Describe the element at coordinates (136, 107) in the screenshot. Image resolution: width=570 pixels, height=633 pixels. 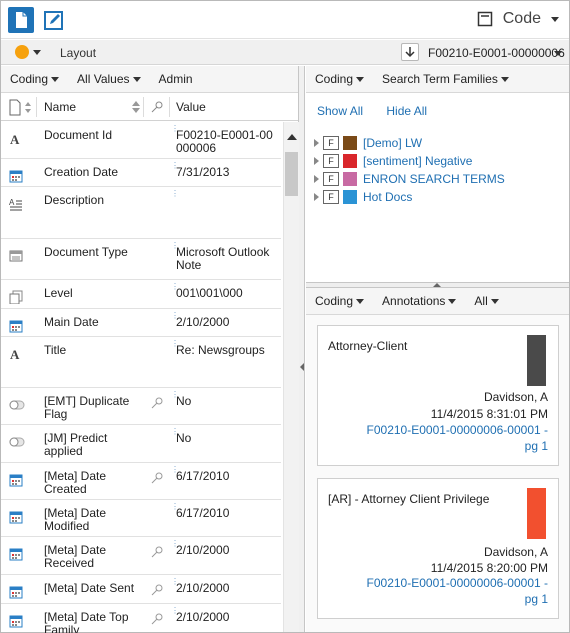
I see `sort-icon` at that location.